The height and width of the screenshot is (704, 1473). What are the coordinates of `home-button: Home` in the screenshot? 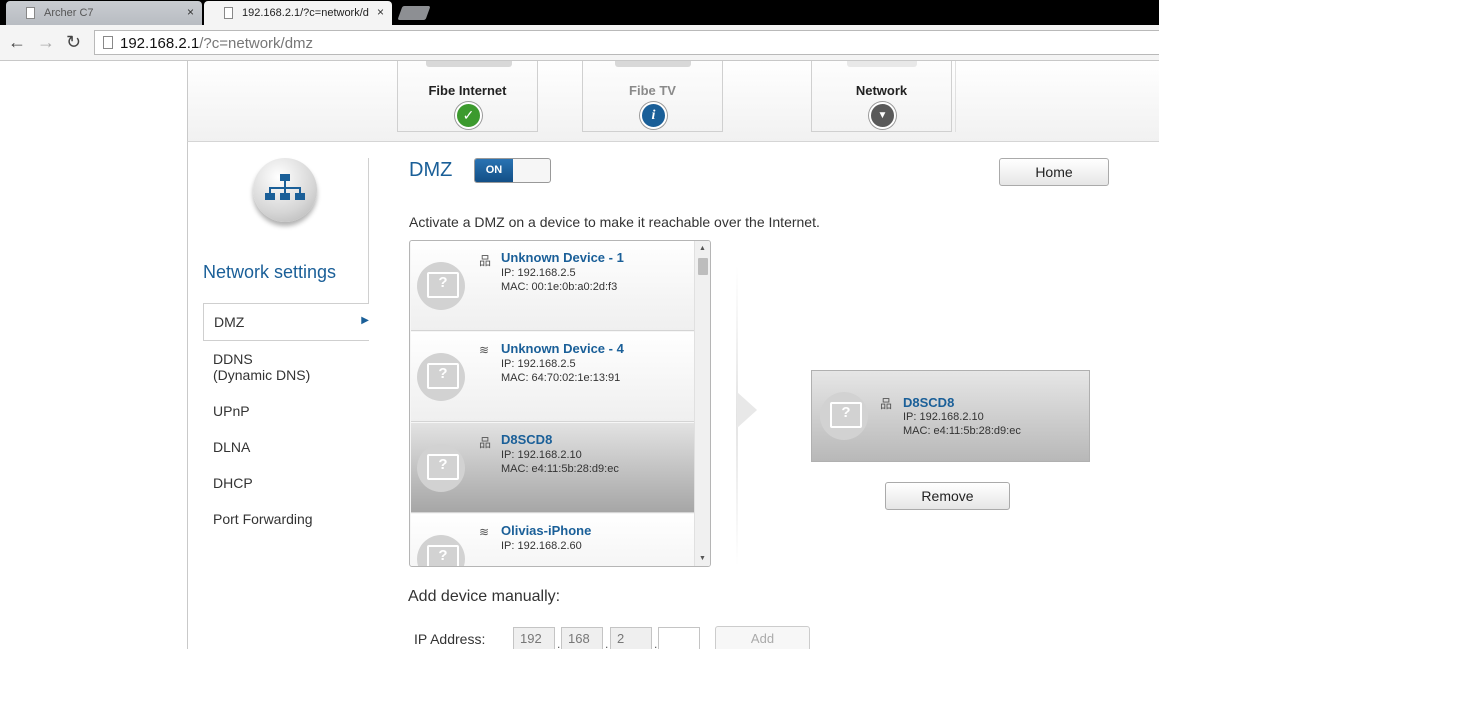 It's located at (1054, 172).